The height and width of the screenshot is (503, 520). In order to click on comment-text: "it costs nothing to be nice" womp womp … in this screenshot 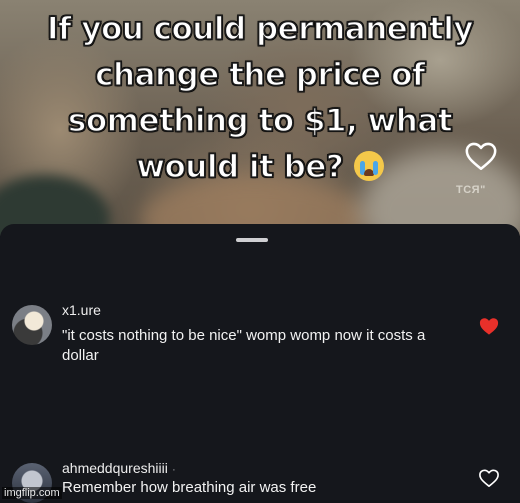, I will do `click(244, 345)`.